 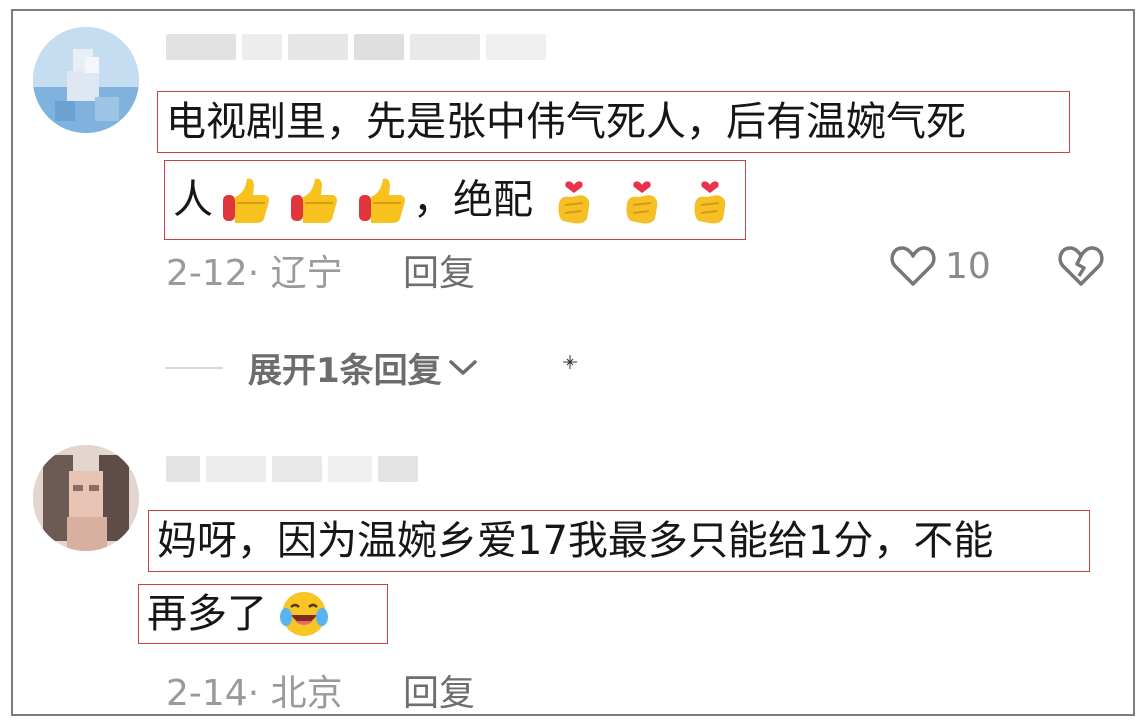 I want to click on comment-date-location: 2-12· 辽宁, so click(x=254, y=273).